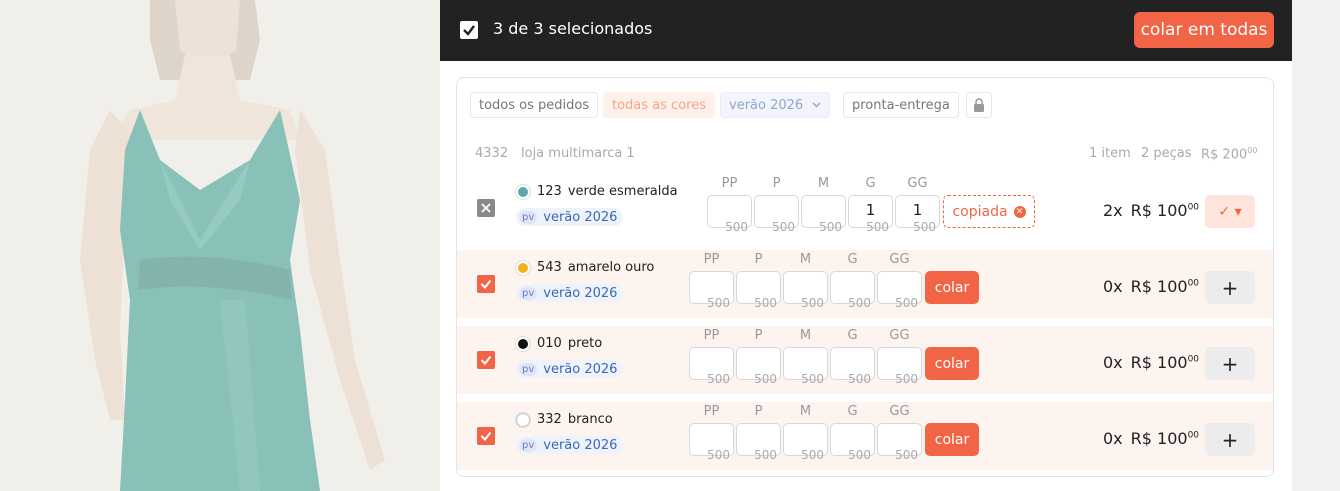 This screenshot has height=491, width=1340. Describe the element at coordinates (578, 153) in the screenshot. I see `store-name: loja multimarca 1` at that location.